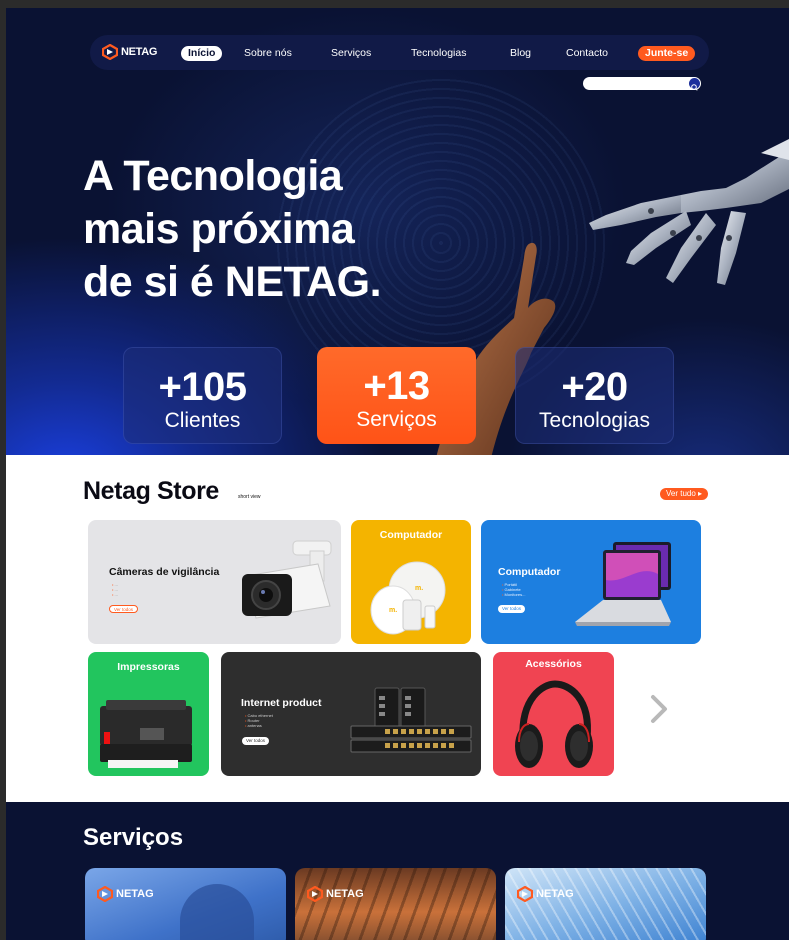 Image resolution: width=789 pixels, height=940 pixels. Describe the element at coordinates (232, 282) in the screenshot. I see `hero-headline-line: de si é NETAG.` at that location.